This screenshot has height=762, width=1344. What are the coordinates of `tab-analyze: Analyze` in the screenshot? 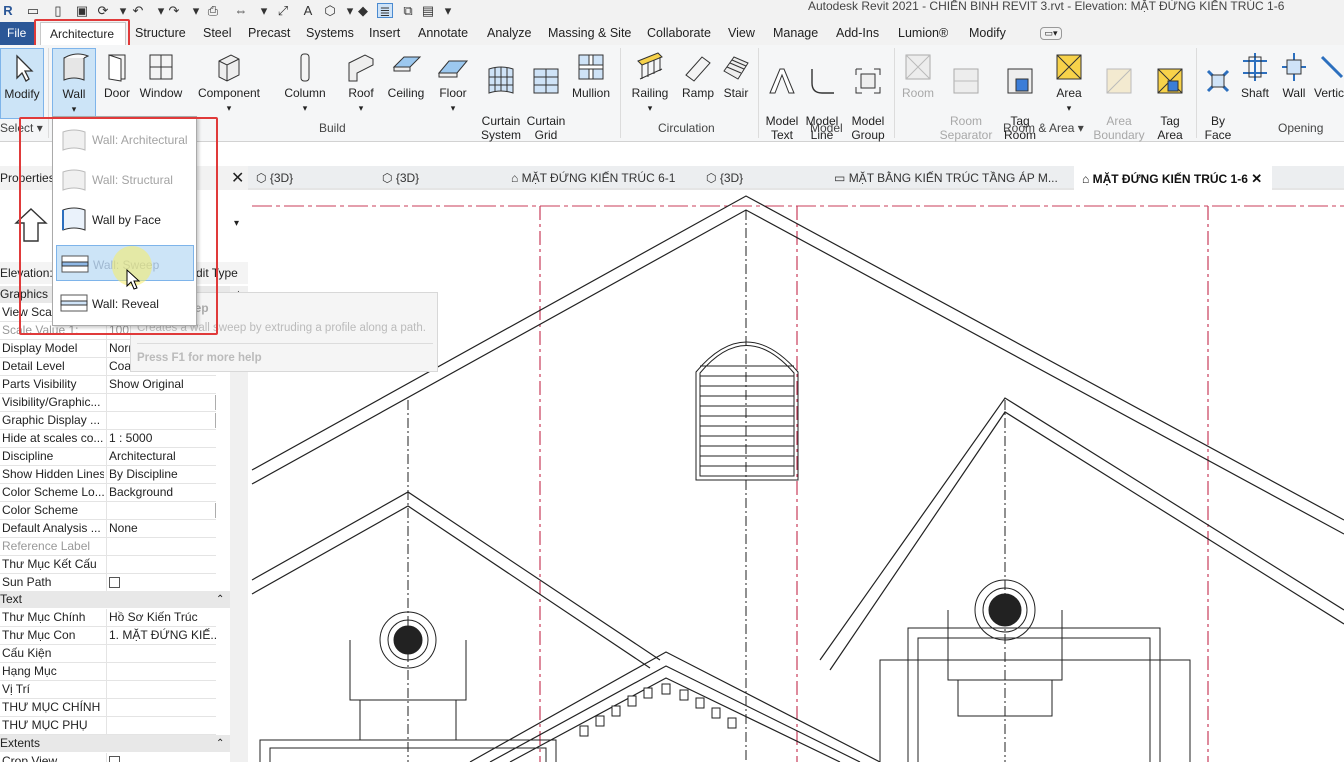 It's located at (509, 33).